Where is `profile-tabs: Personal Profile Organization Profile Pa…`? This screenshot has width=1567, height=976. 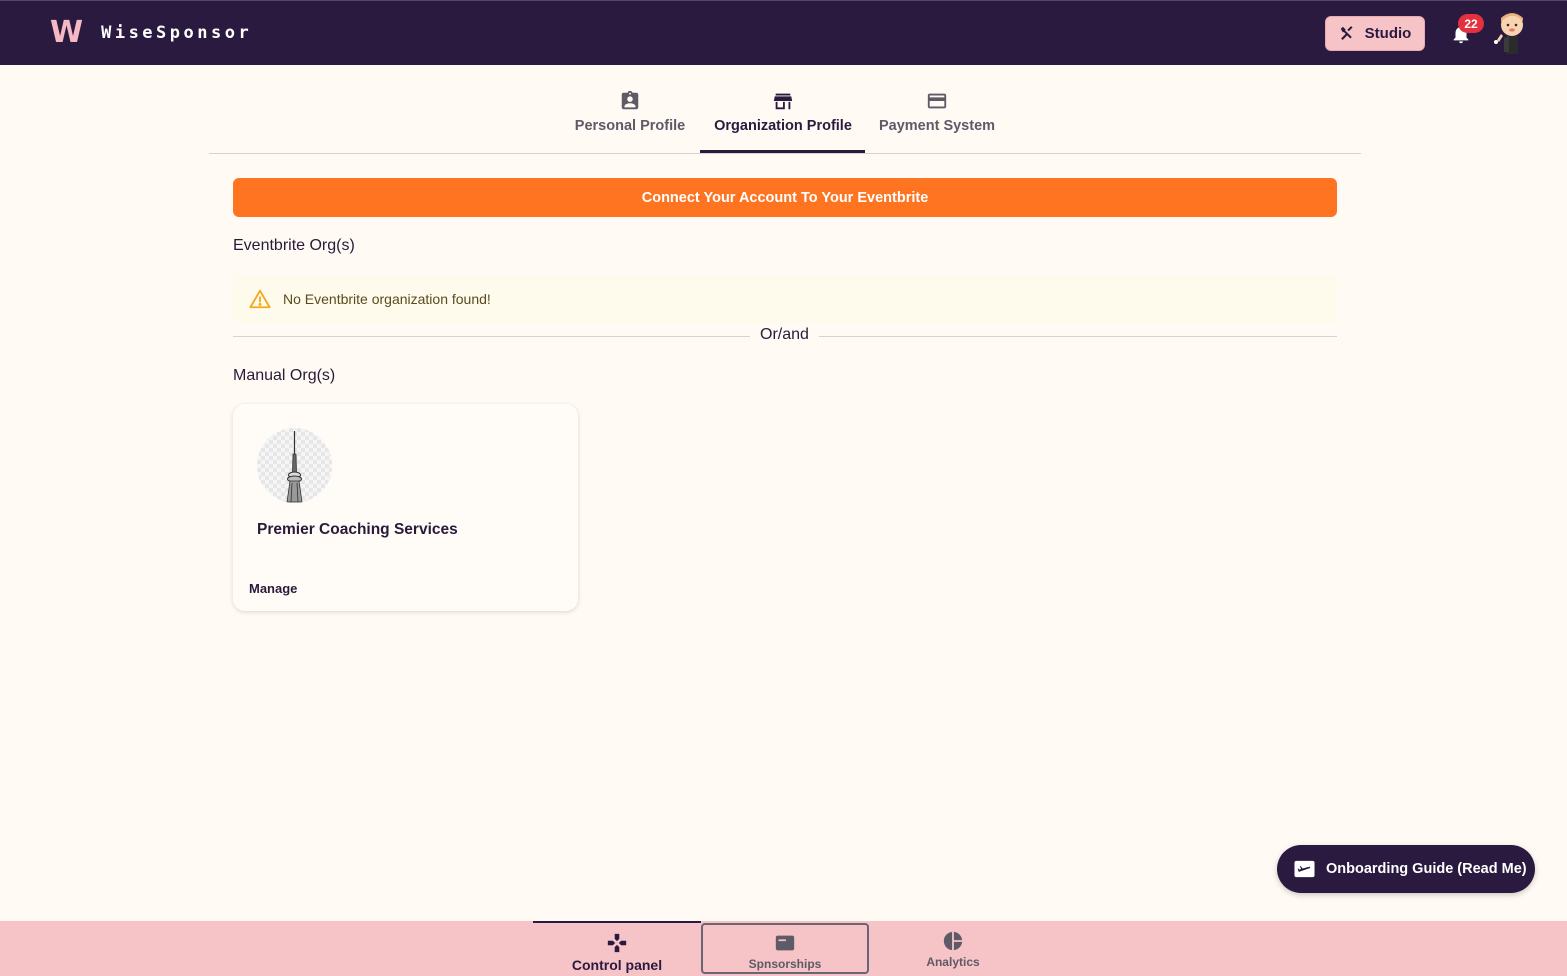 profile-tabs: Personal Profile Organization Profile Pa… is located at coordinates (785, 109).